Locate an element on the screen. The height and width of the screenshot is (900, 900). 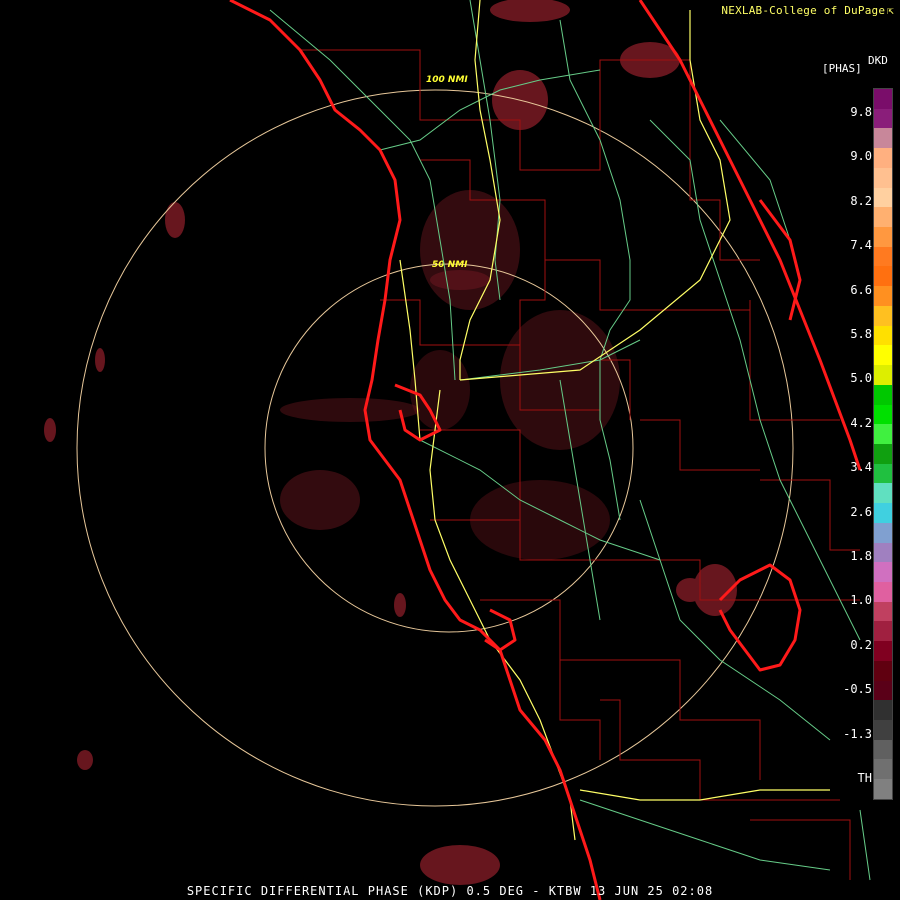
color-scale-tick-label: 4.2 is located at coordinates (861, 422).